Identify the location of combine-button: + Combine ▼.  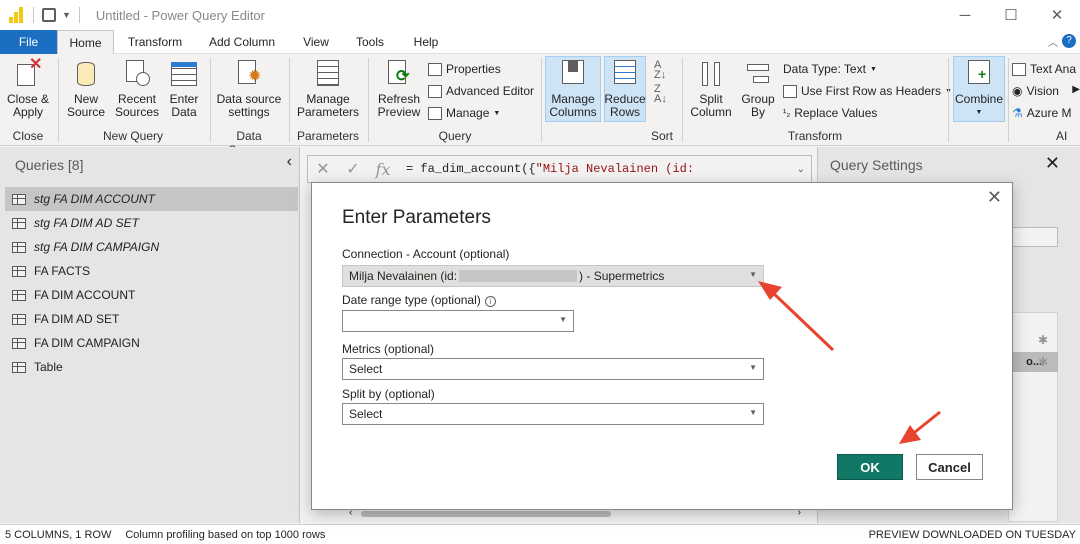
(979, 88).